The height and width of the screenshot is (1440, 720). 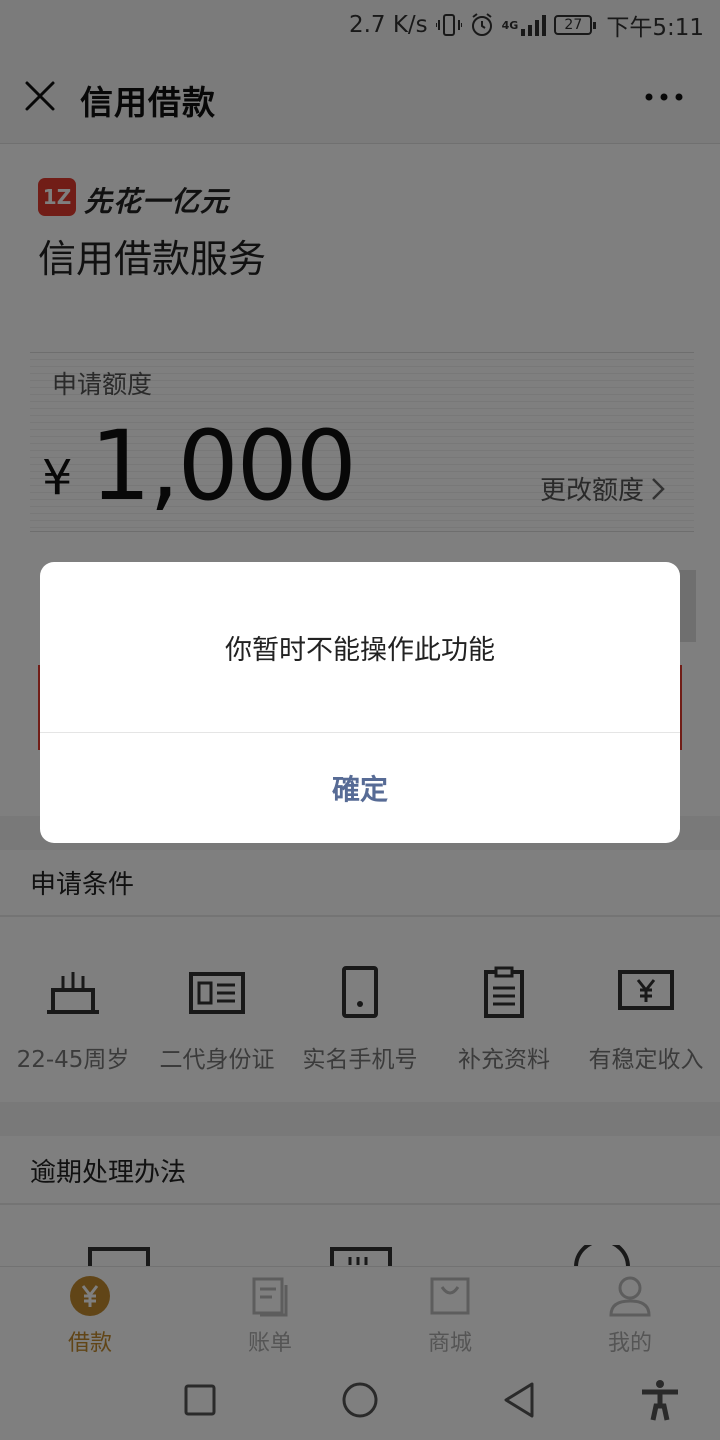 What do you see at coordinates (360, 650) in the screenshot?
I see `dialog-message: 你暂时不能操作此功能` at bounding box center [360, 650].